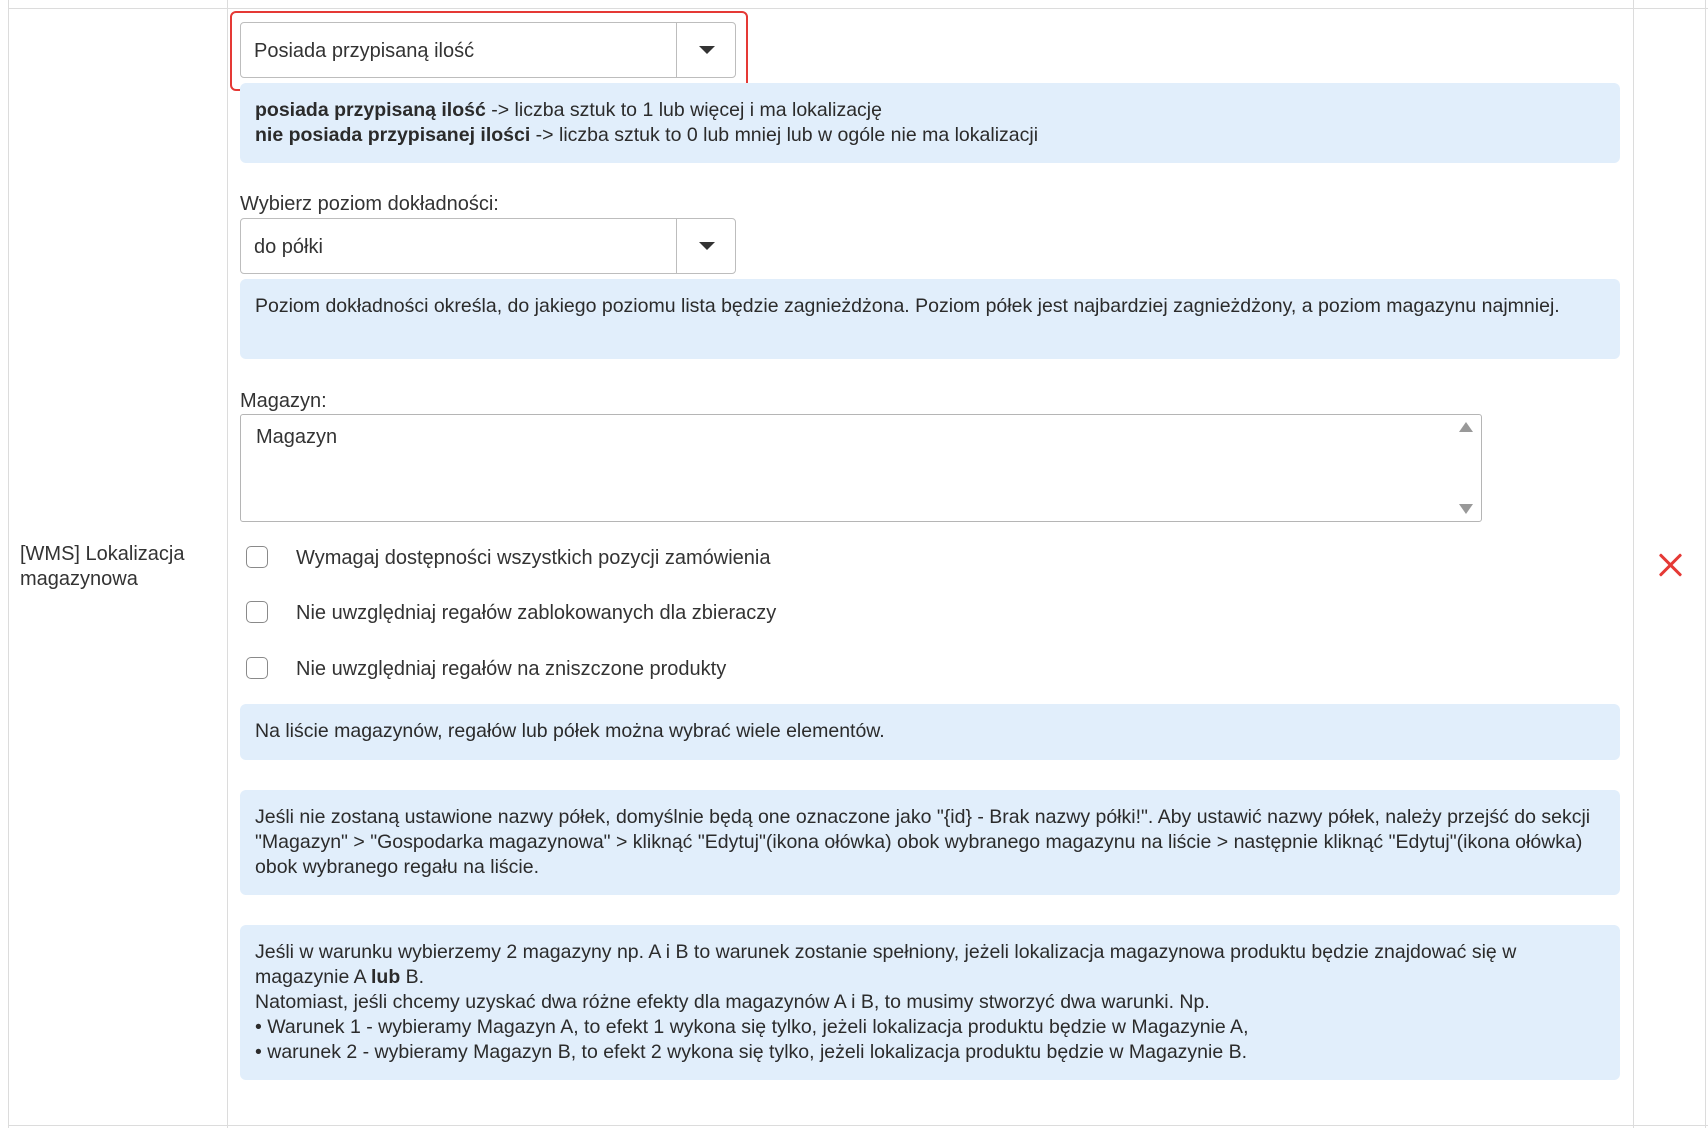  Describe the element at coordinates (393, 135) in the screenshot. I see `quantity-info-term-2: nie posiada przypisanej ilości` at that location.